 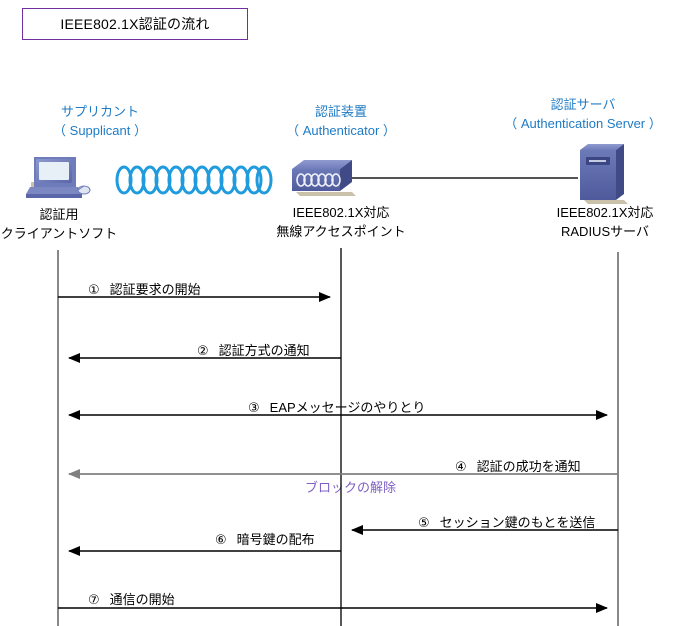 I want to click on server-tower-icon, so click(x=604, y=174).